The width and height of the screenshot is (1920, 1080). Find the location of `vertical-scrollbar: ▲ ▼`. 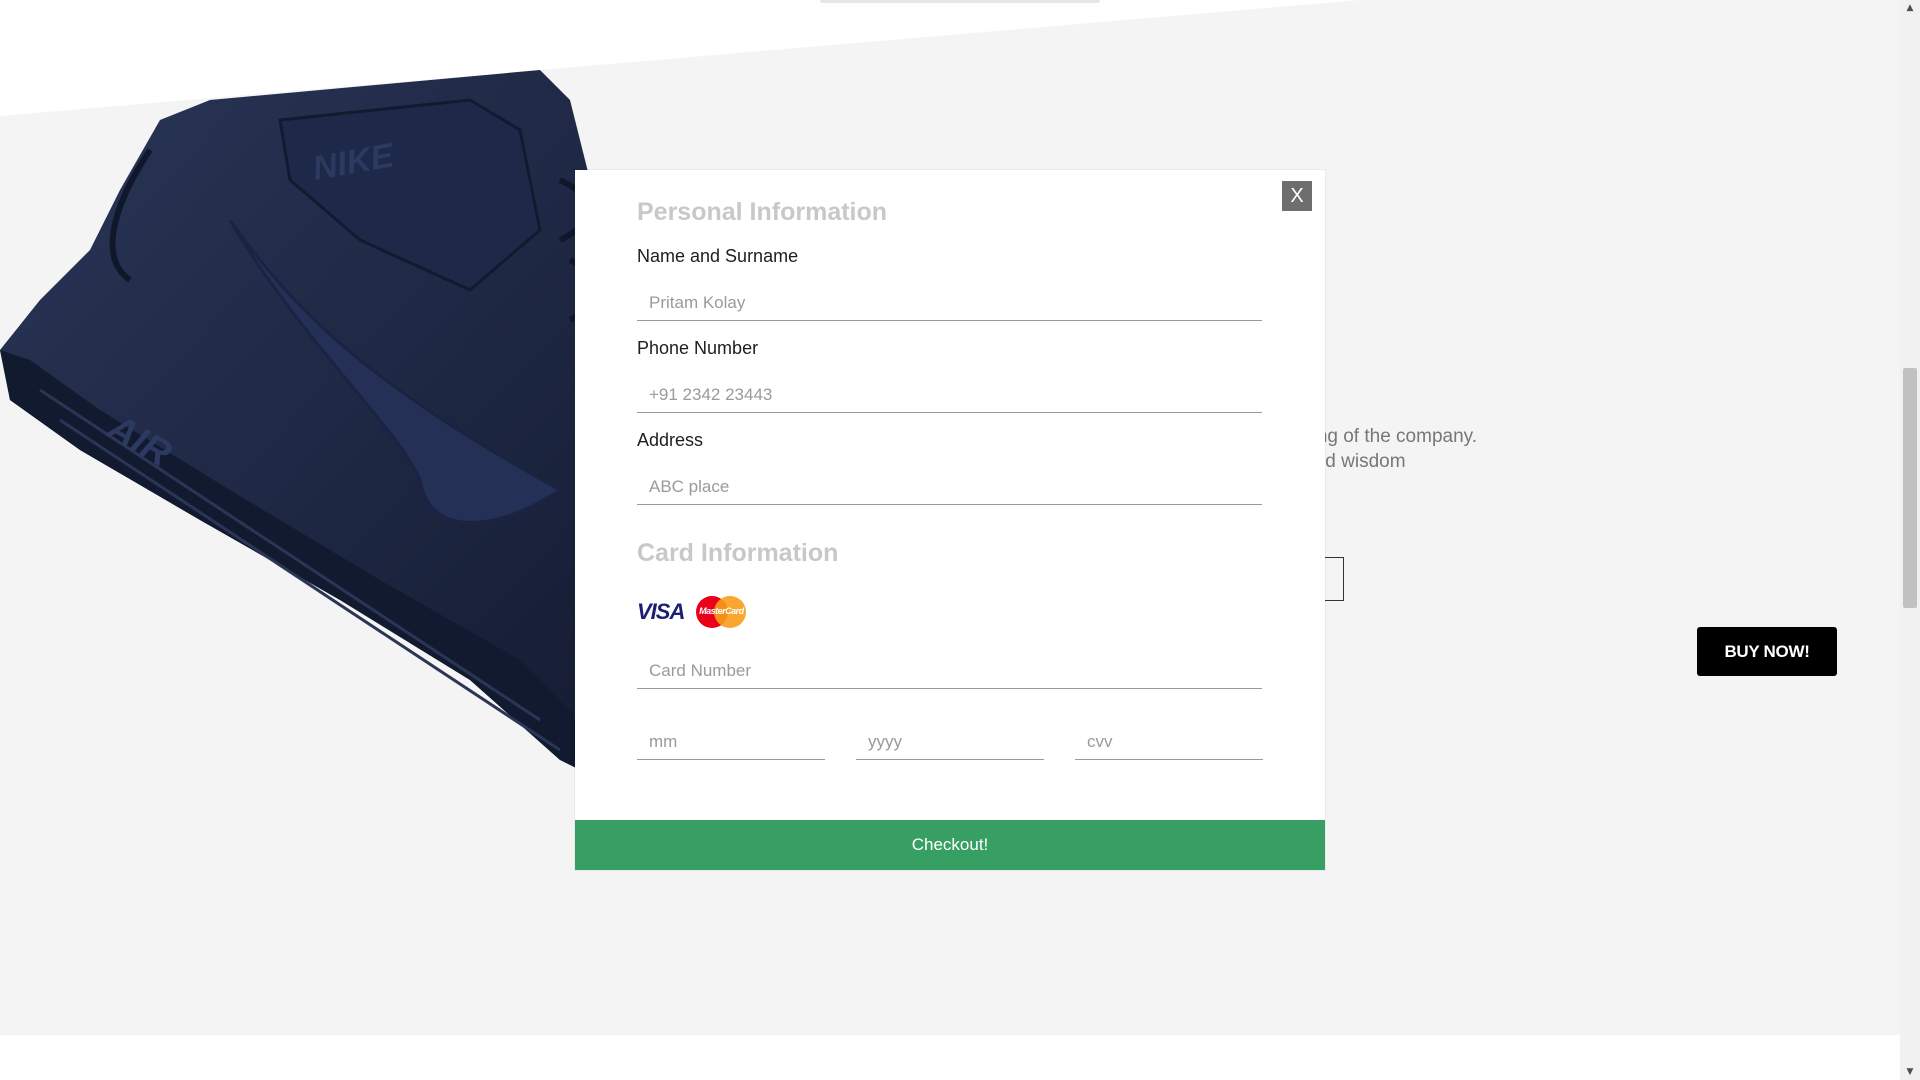

vertical-scrollbar: ▲ ▼ is located at coordinates (1910, 540).